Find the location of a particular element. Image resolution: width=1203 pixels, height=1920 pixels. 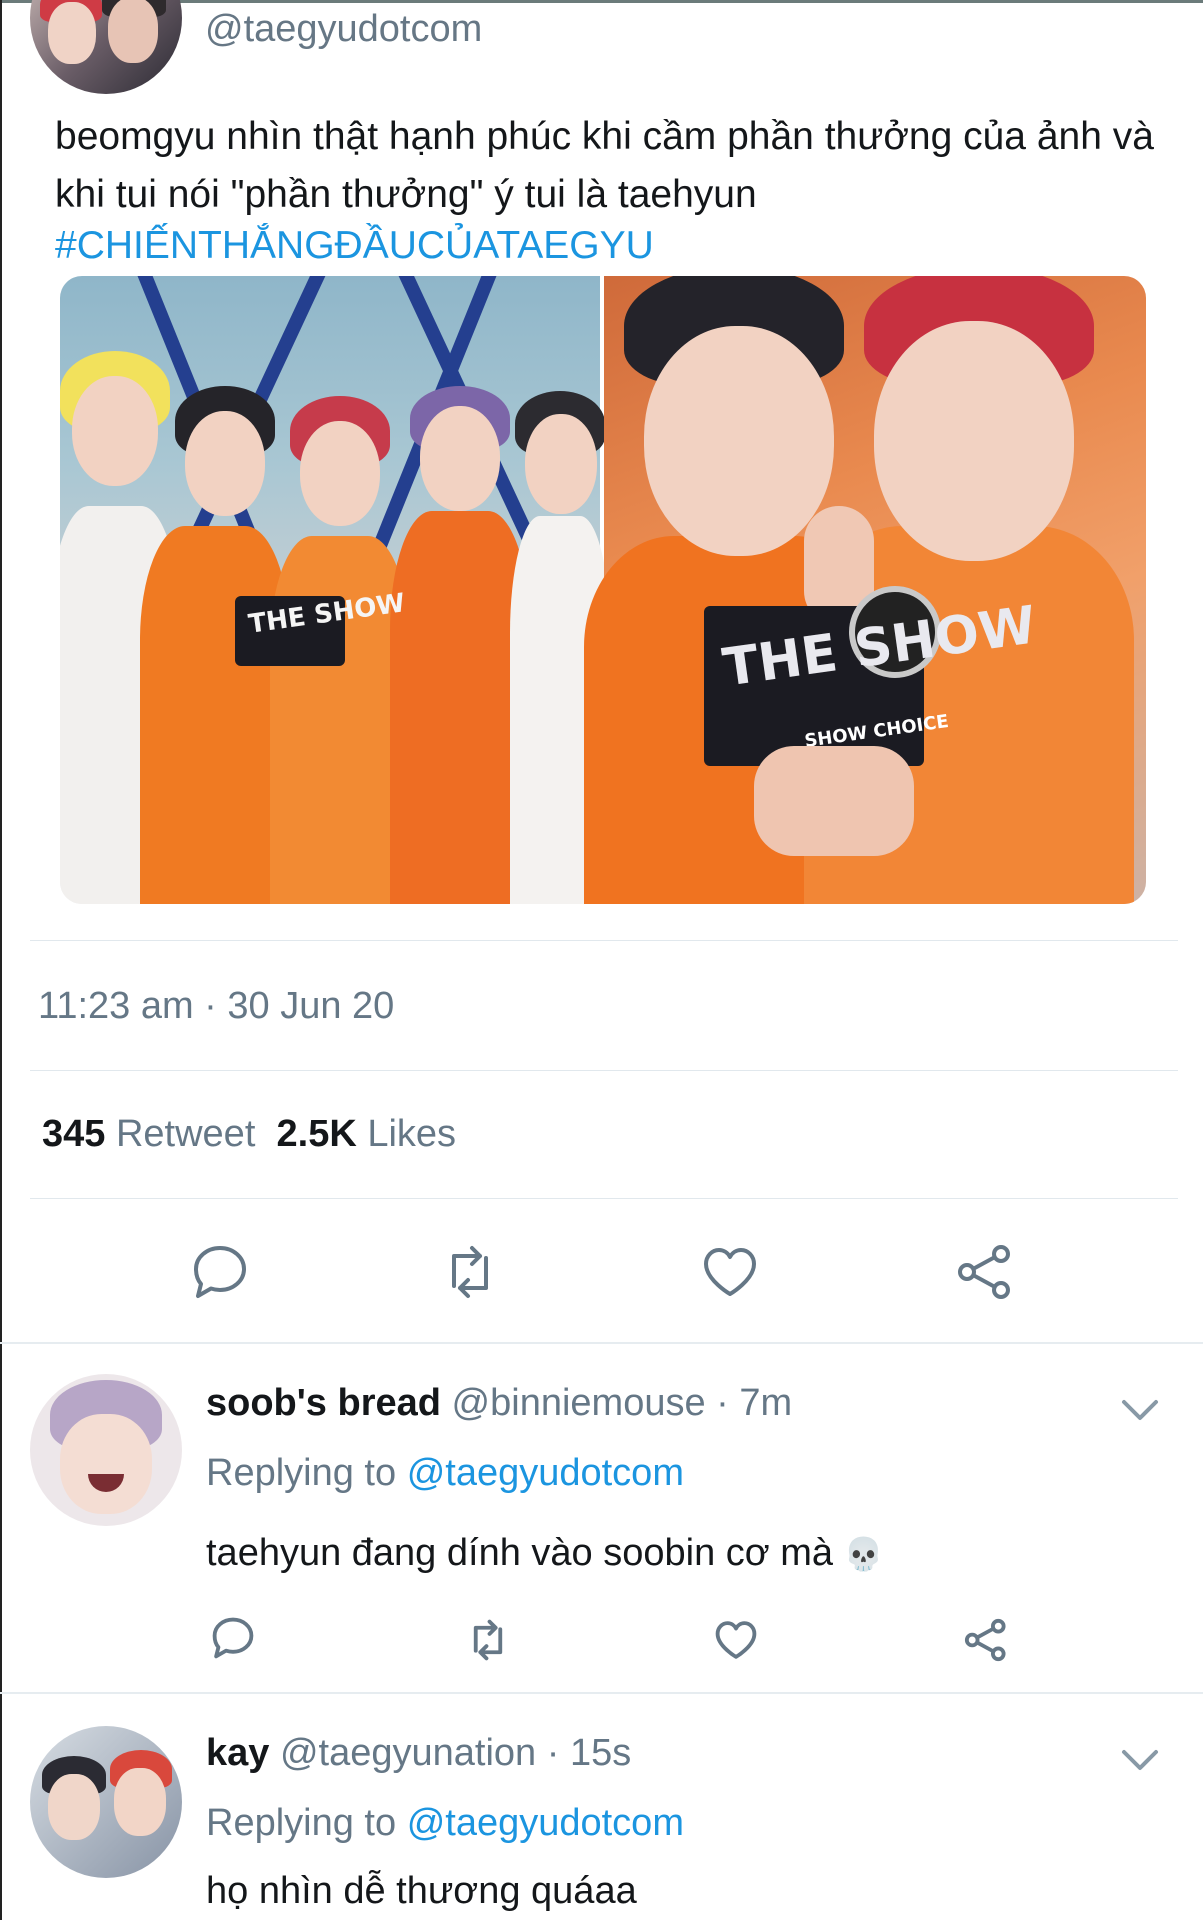

reply-text: taehyun đang dính vào soobin cơ mà 💀 is located at coordinates (544, 1553).